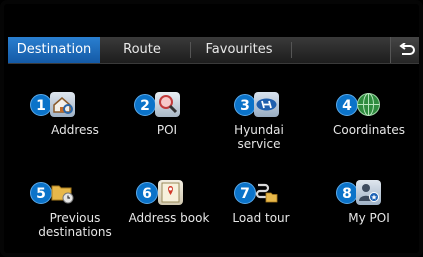  I want to click on tab-separator, so click(291, 50).